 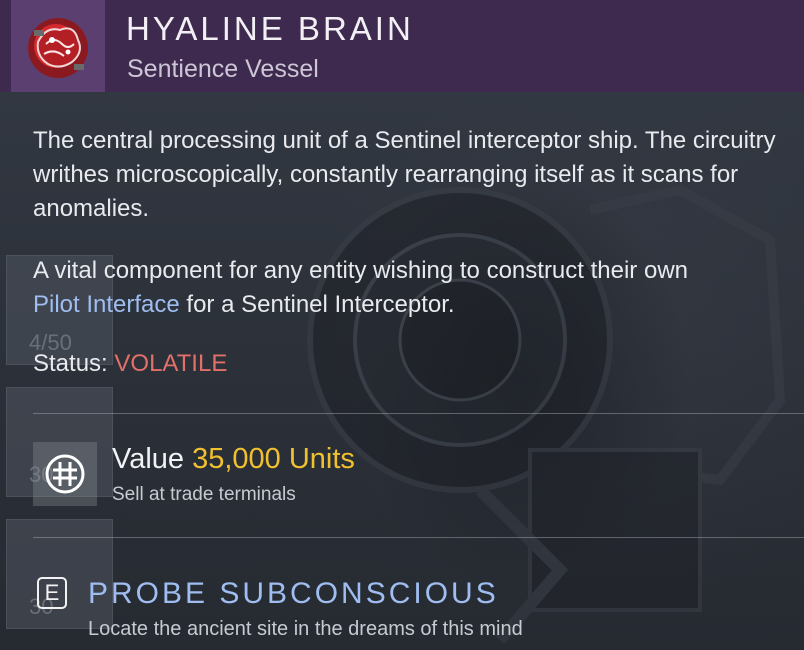 What do you see at coordinates (59, 574) in the screenshot?
I see `background-slot: 30` at bounding box center [59, 574].